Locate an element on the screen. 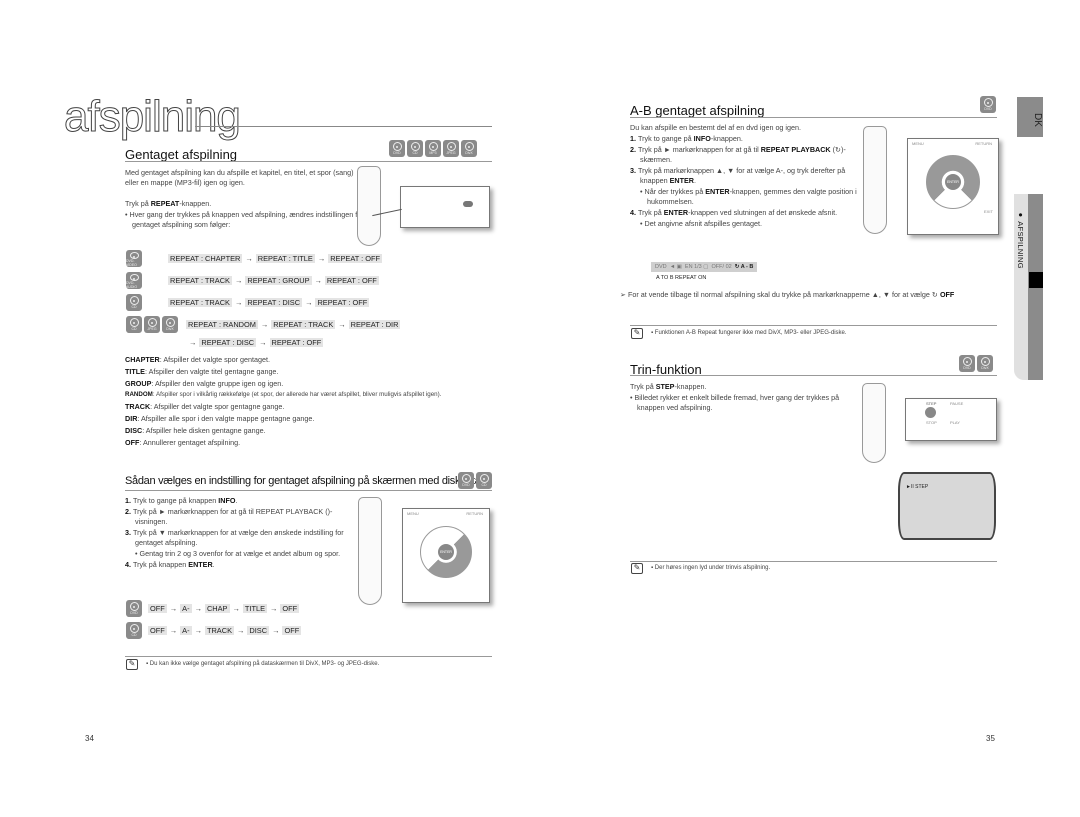 This screenshot has width=1080, height=817. disc-type-label: JPEG is located at coordinates (152, 329).